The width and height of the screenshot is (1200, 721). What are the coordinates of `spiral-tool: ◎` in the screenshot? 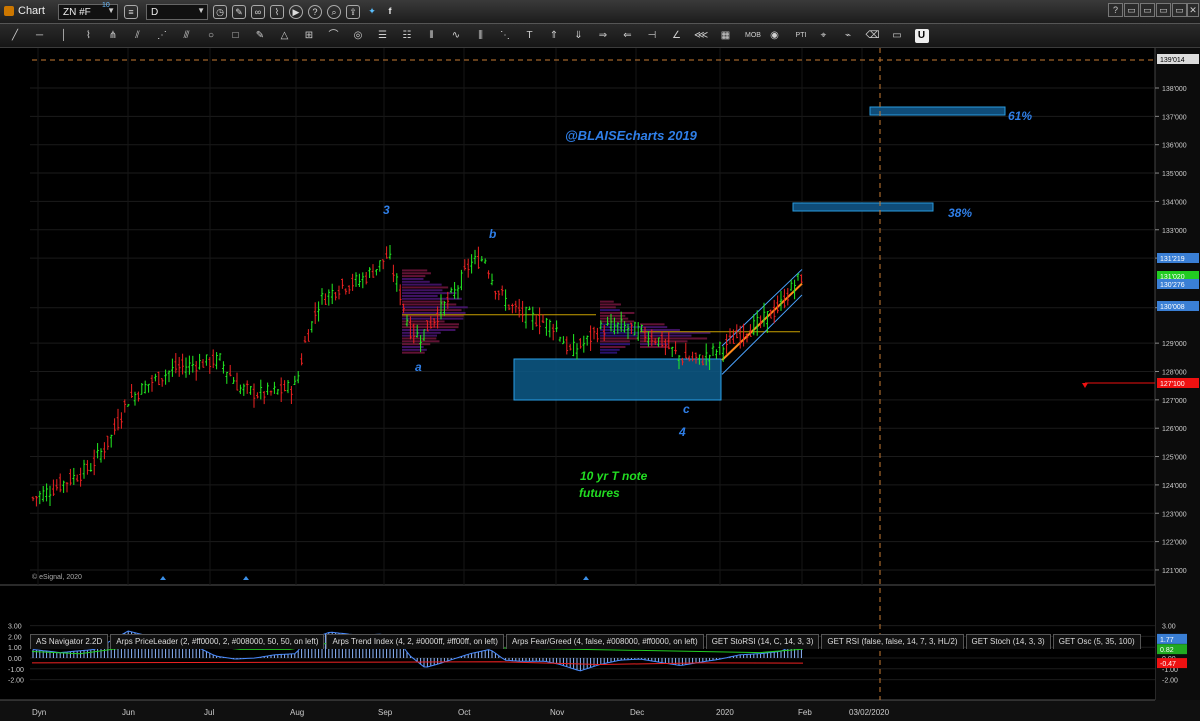 It's located at (358, 36).